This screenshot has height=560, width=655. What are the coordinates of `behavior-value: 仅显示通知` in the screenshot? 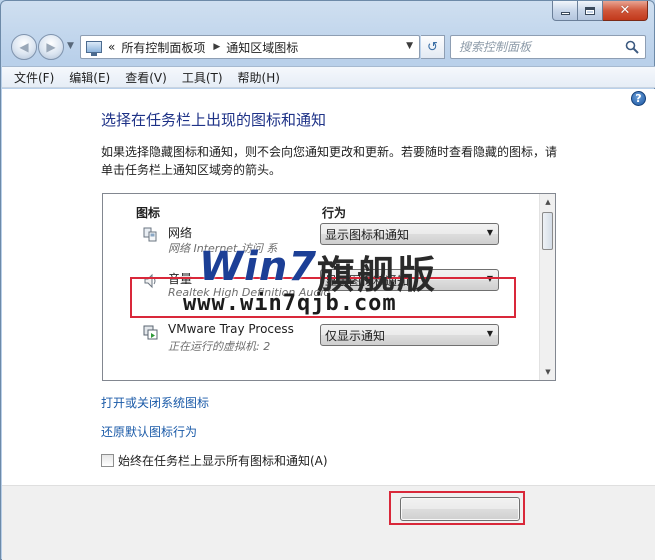 It's located at (355, 335).